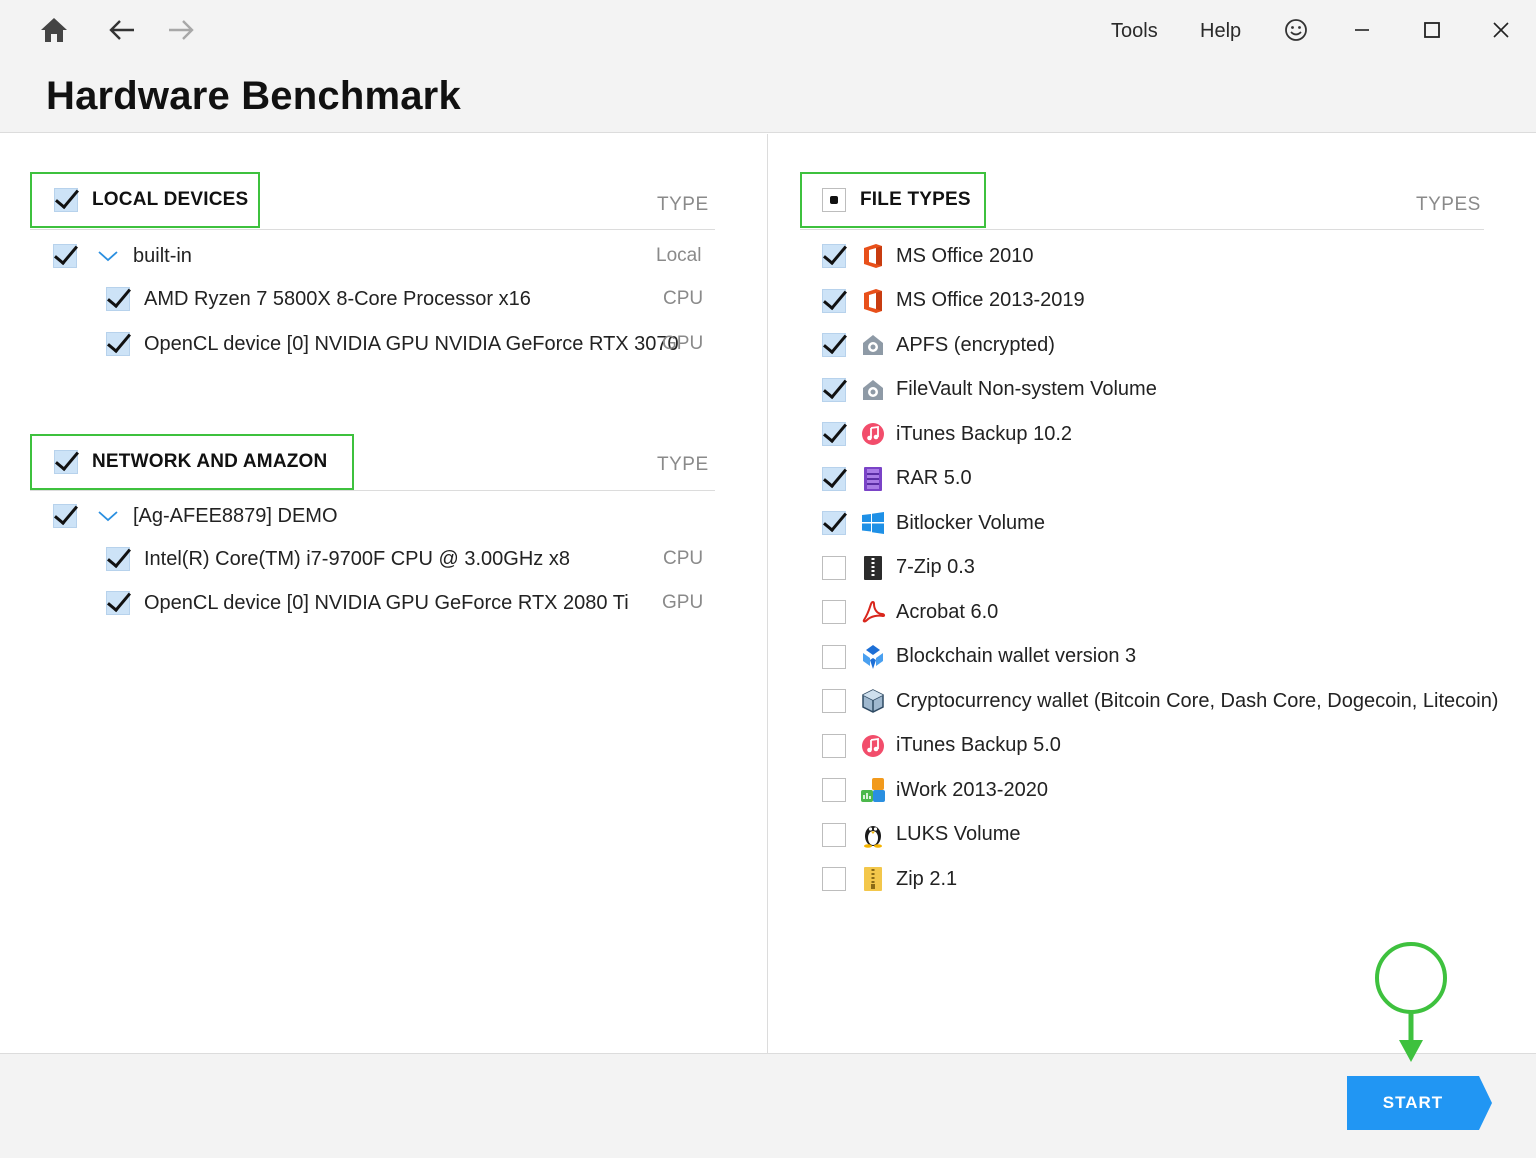 Image resolution: width=1536 pixels, height=1158 pixels. Describe the element at coordinates (978, 745) in the screenshot. I see `file-type-label: iTunes Backup 5.0` at that location.